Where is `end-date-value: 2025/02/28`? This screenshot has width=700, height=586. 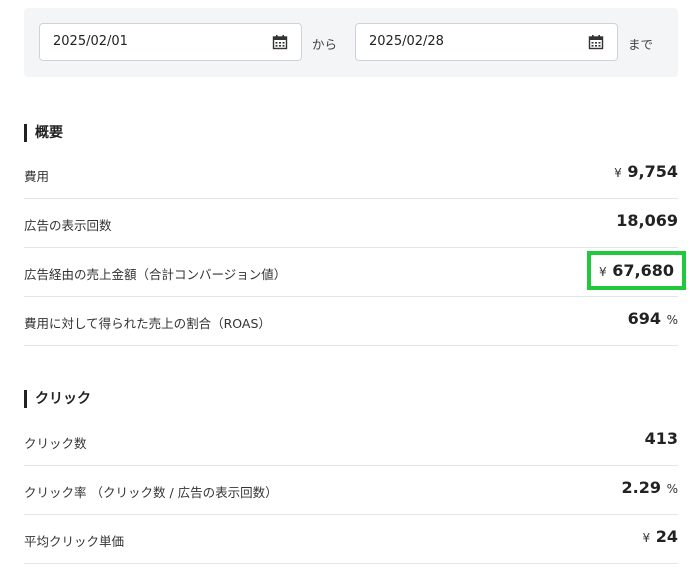
end-date-value: 2025/02/28 is located at coordinates (406, 41).